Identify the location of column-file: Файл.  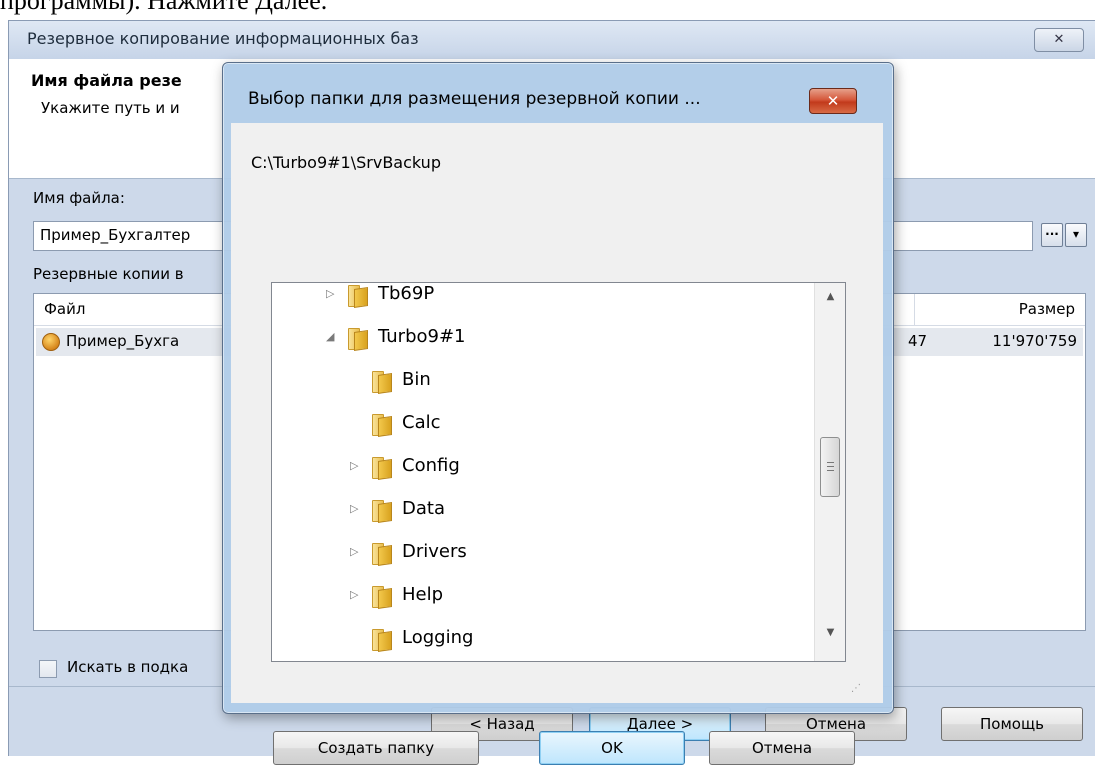
(64, 309).